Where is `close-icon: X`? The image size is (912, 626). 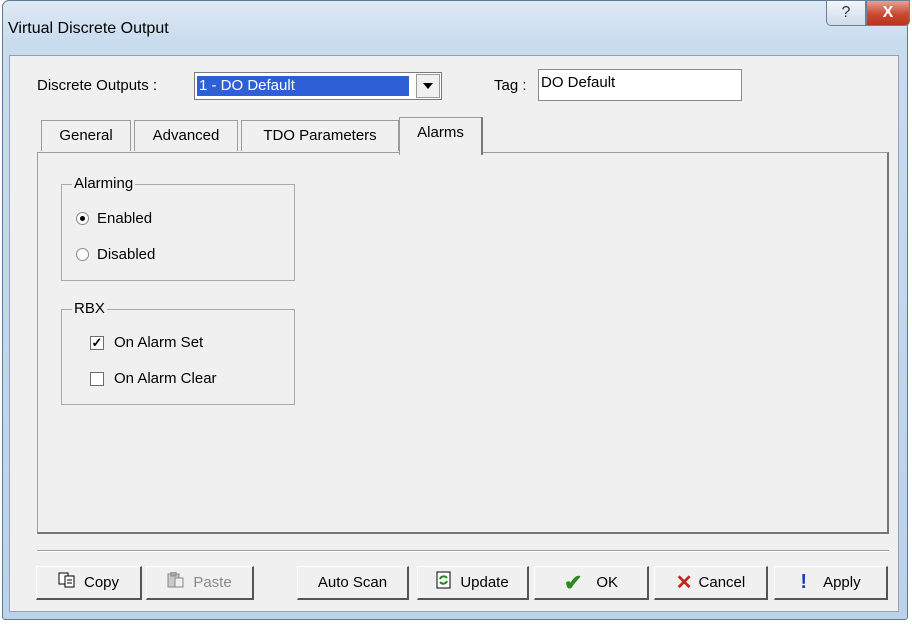
close-icon: X is located at coordinates (888, 12).